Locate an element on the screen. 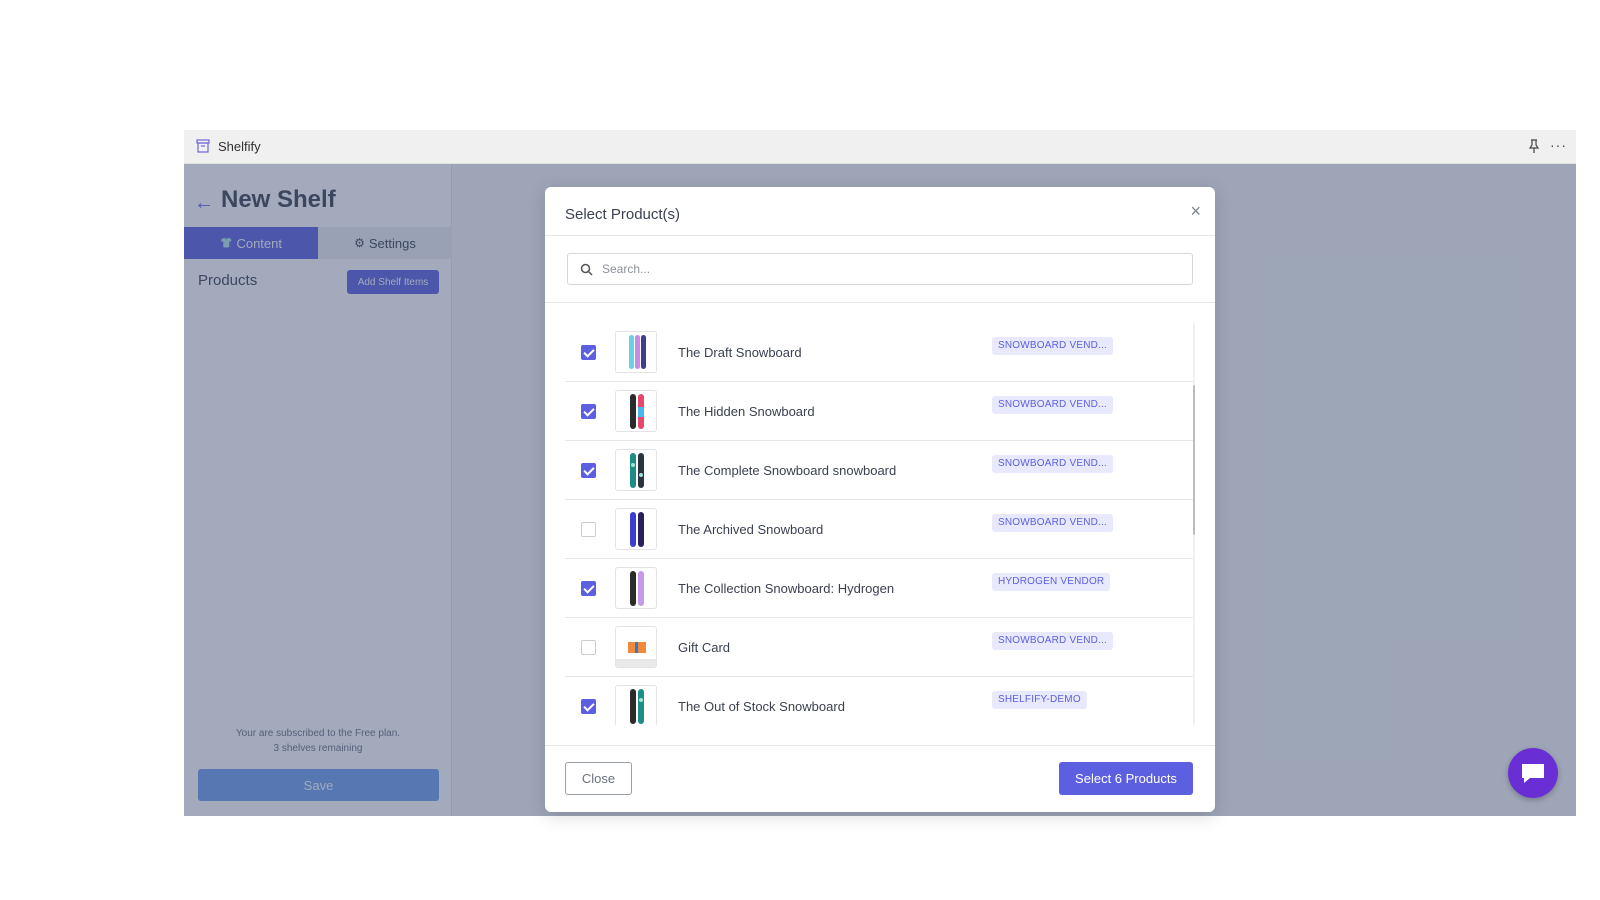  modal-footer: Close Select 6 Products is located at coordinates (880, 778).